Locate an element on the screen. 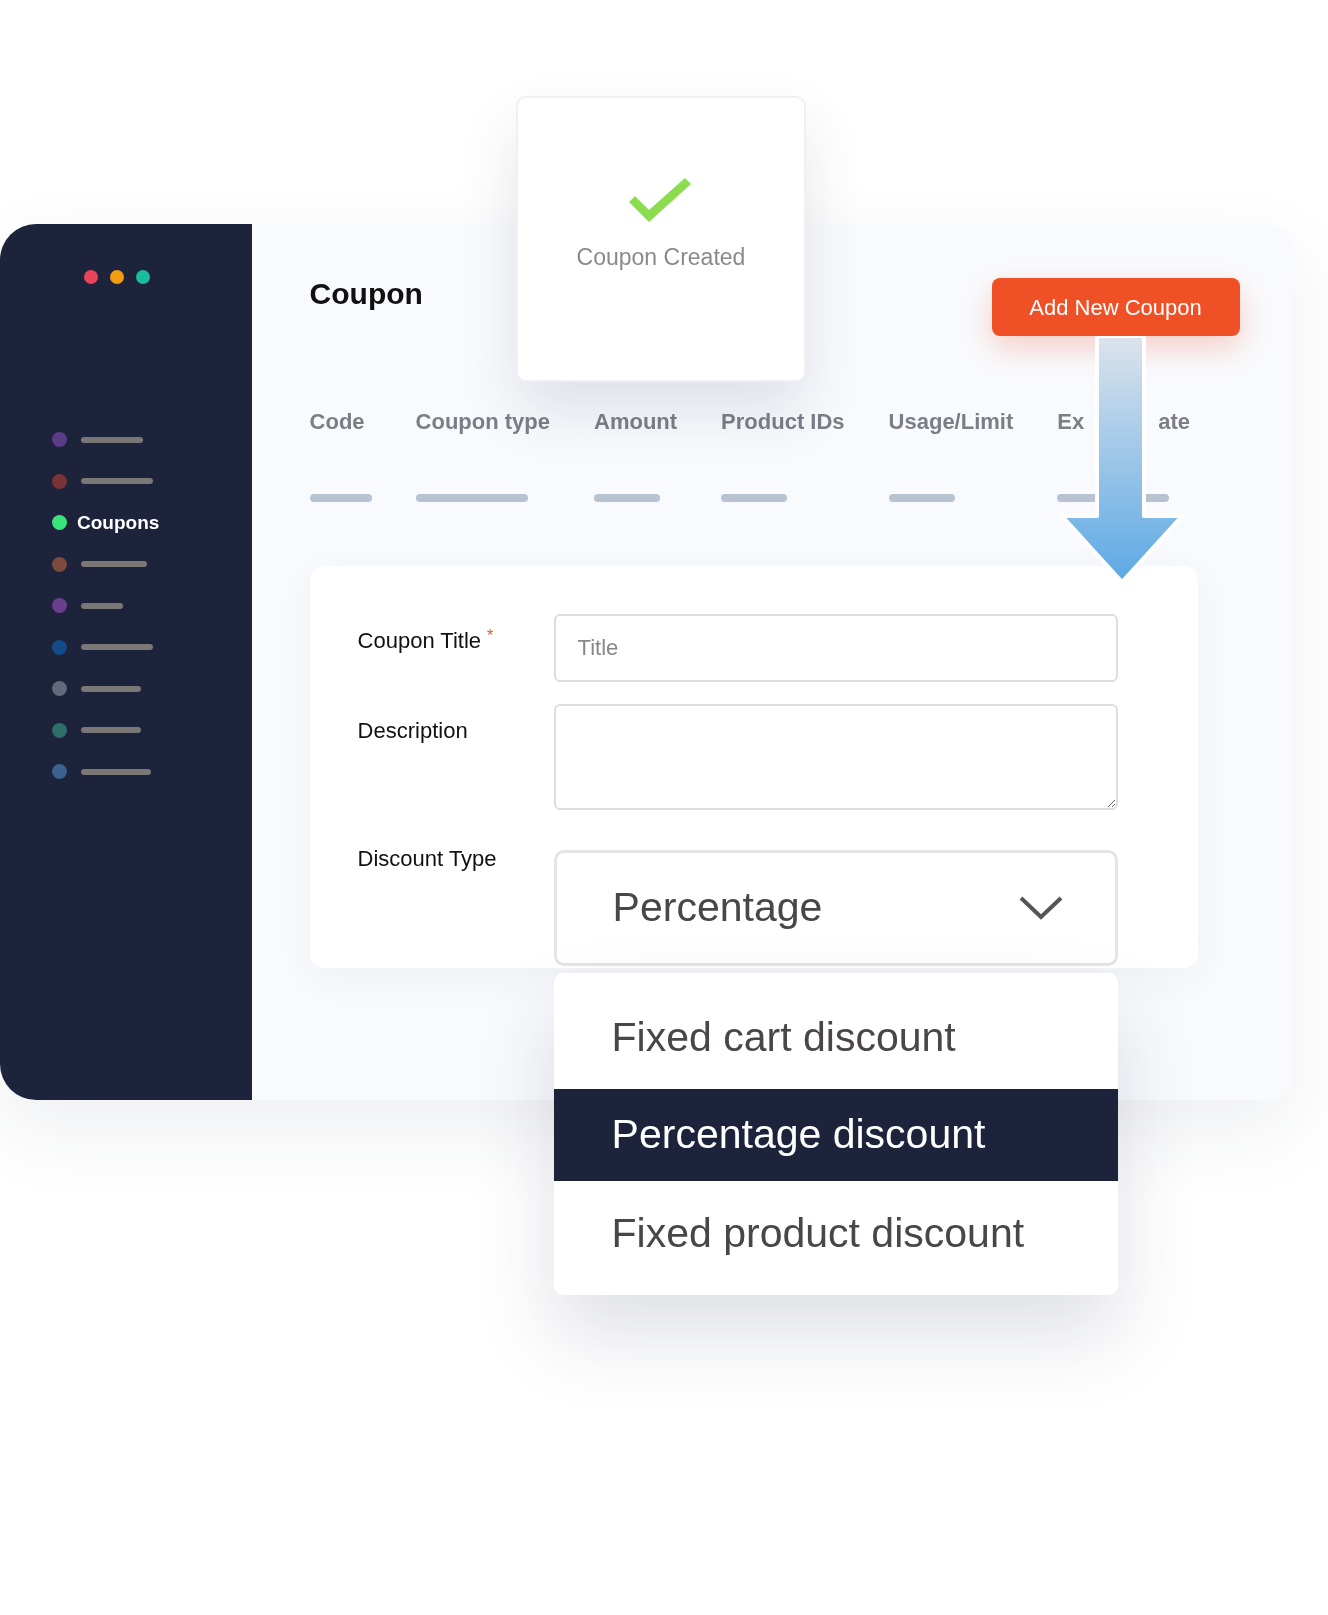 The height and width of the screenshot is (1615, 1328). chevron-down-icon is located at coordinates (1040, 908).